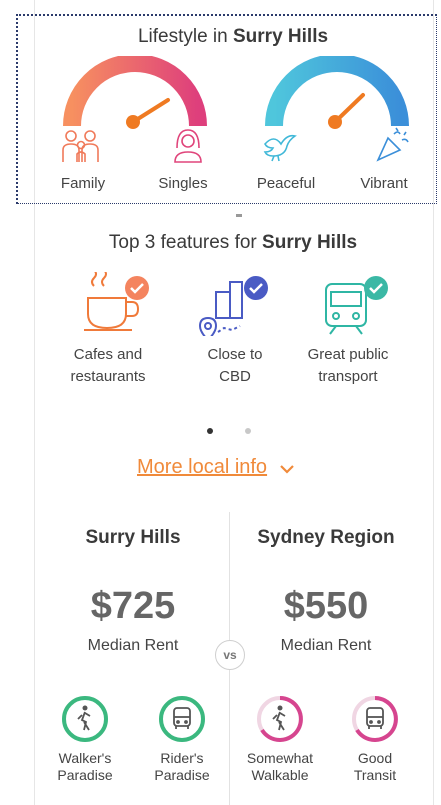 Image resolution: width=441 pixels, height=805 pixels. Describe the element at coordinates (248, 431) in the screenshot. I see `pagination-dot` at that location.